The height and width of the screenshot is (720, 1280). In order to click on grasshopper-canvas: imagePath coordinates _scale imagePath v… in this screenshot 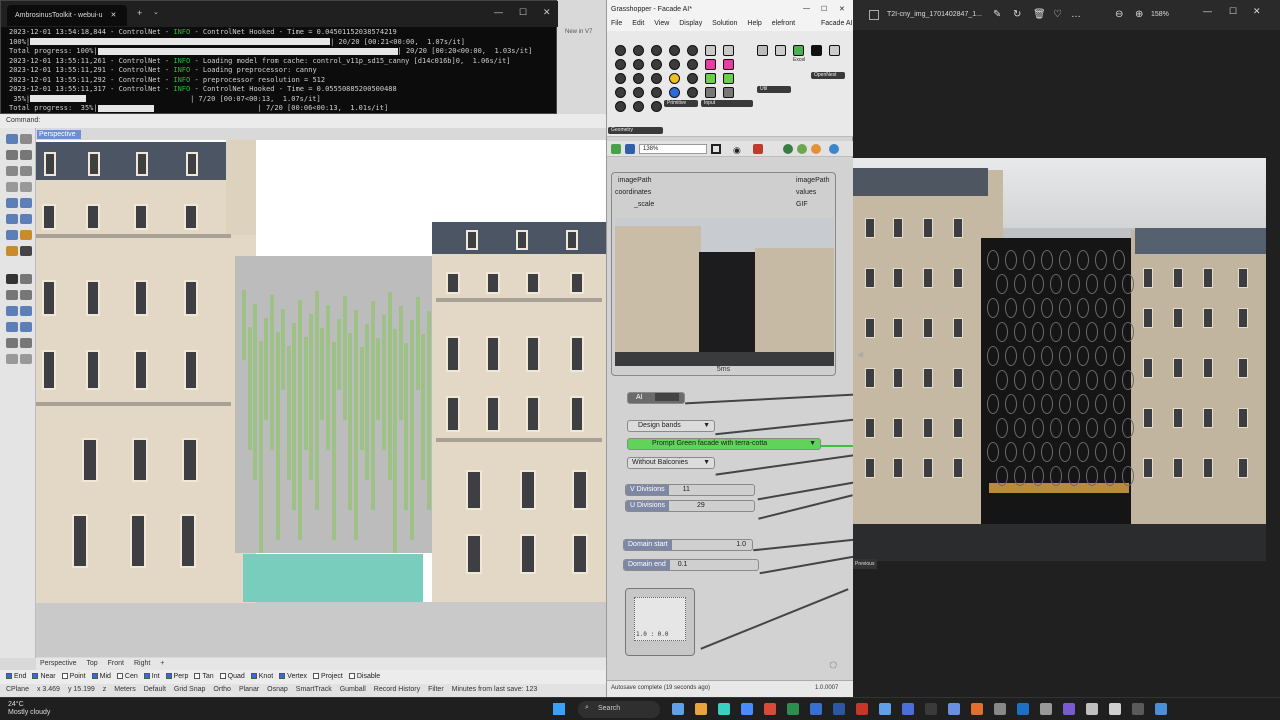, I will do `click(730, 419)`.